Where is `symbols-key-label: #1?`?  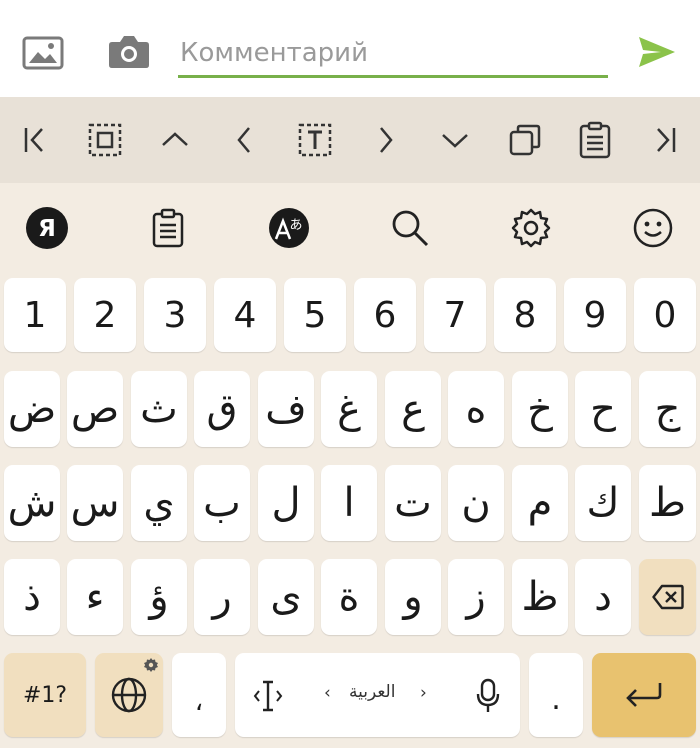 symbols-key-label: #1? is located at coordinates (45, 695).